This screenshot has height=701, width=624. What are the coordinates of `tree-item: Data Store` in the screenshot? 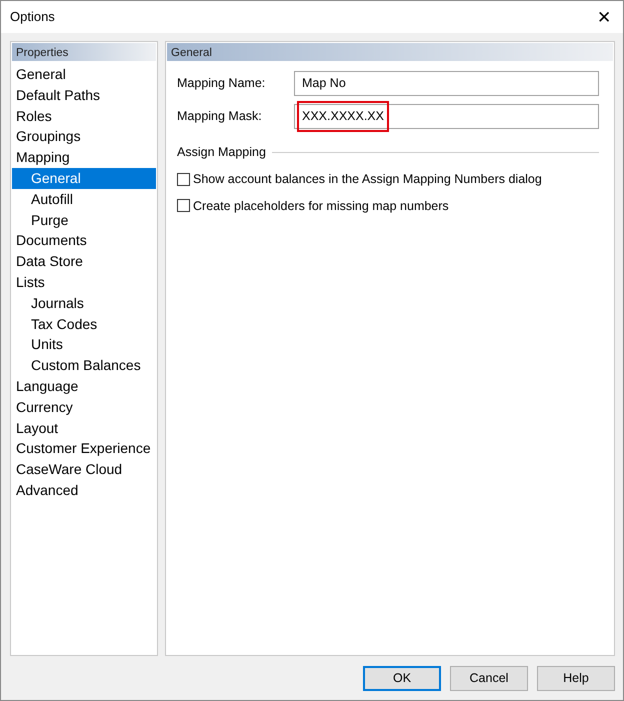 It's located at (84, 261).